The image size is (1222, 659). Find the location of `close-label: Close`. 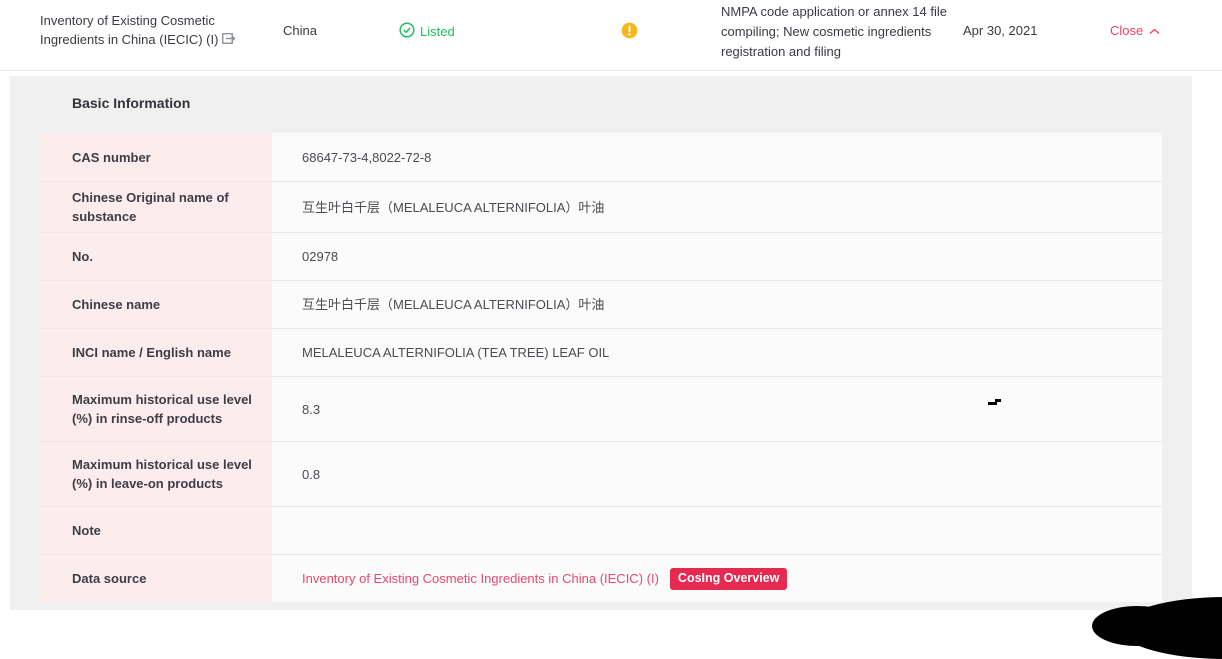

close-label: Close is located at coordinates (1127, 30).